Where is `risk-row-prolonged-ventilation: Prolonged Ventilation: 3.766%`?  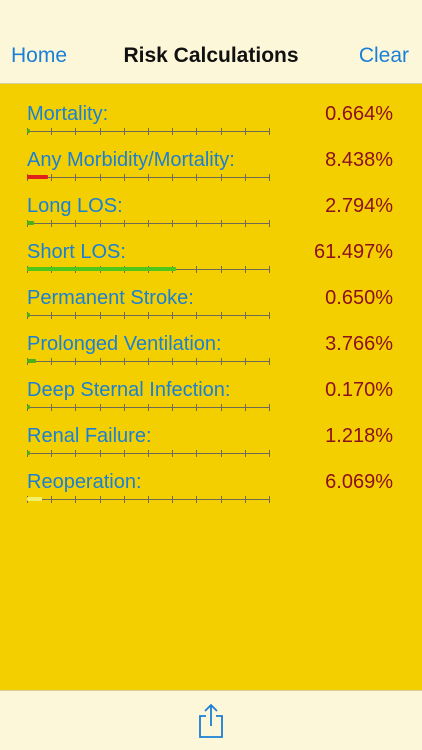
risk-row-prolonged-ventilation: Prolonged Ventilation: 3.766% is located at coordinates (211, 339).